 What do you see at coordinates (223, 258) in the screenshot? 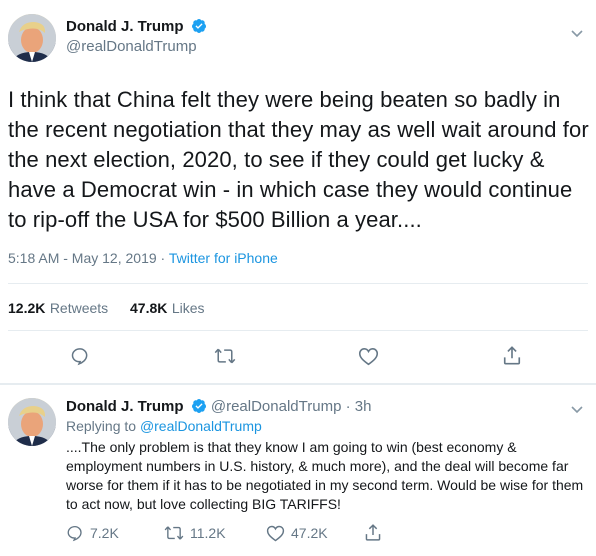
I see `tweet-source-link: Twitter for iPhone` at bounding box center [223, 258].